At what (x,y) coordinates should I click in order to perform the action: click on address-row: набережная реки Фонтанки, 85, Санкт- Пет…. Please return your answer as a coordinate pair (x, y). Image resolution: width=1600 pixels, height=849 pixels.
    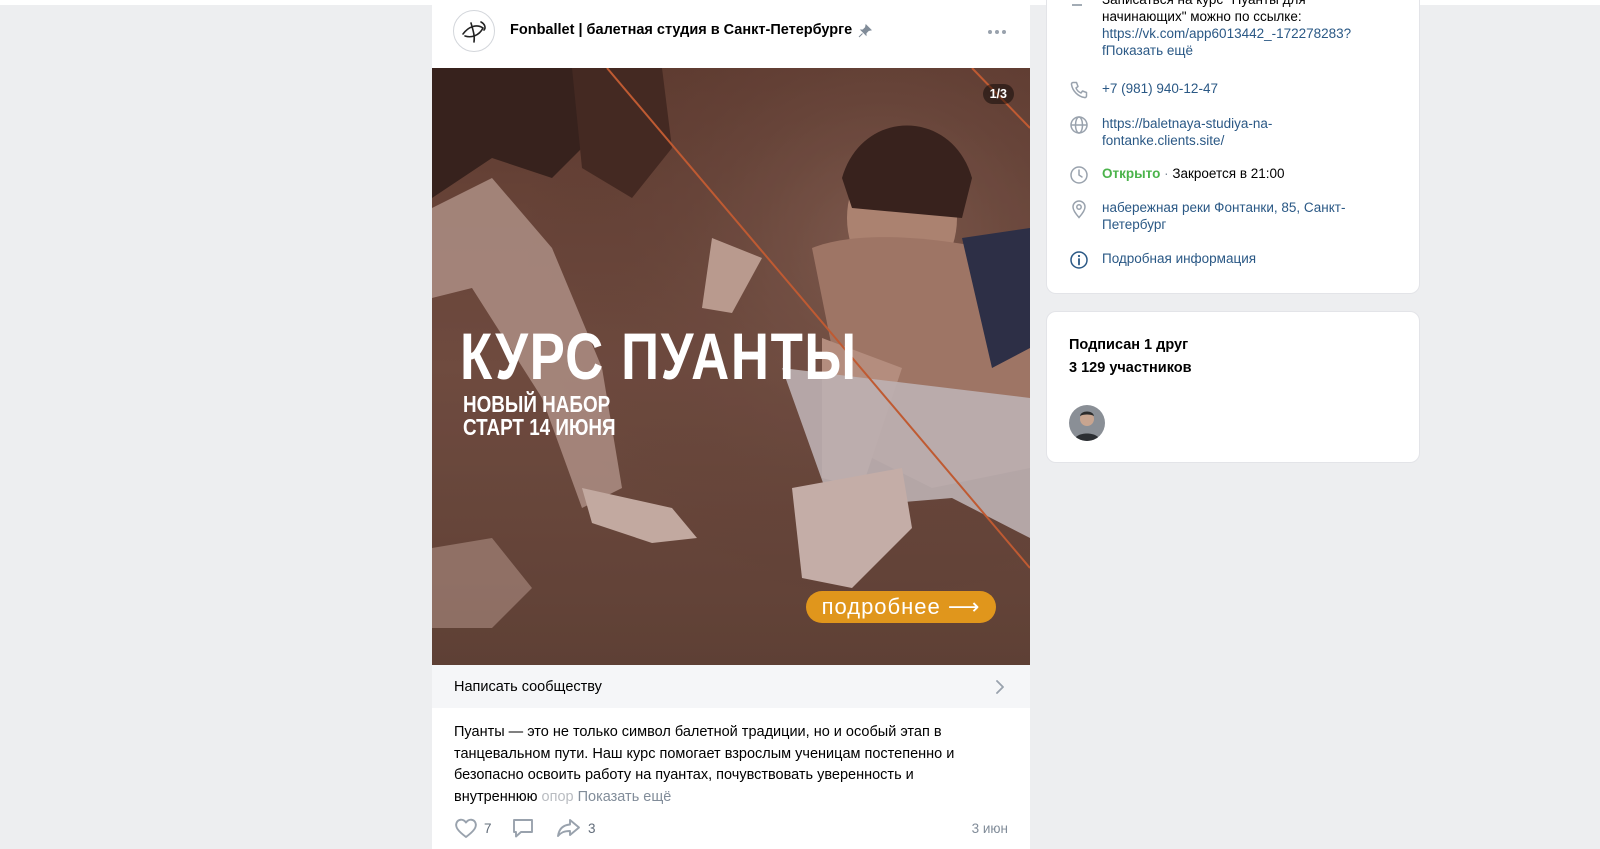
    Looking at the image, I should click on (1207, 216).